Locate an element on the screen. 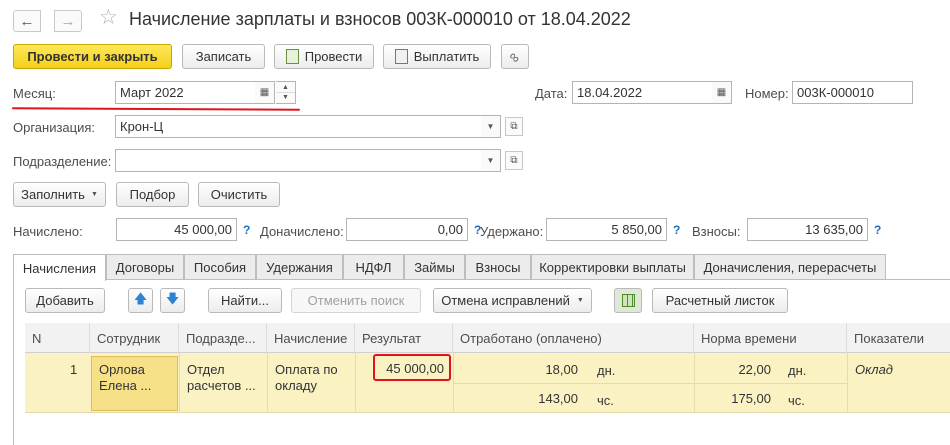  contributions-label: Взносы: is located at coordinates (716, 231).